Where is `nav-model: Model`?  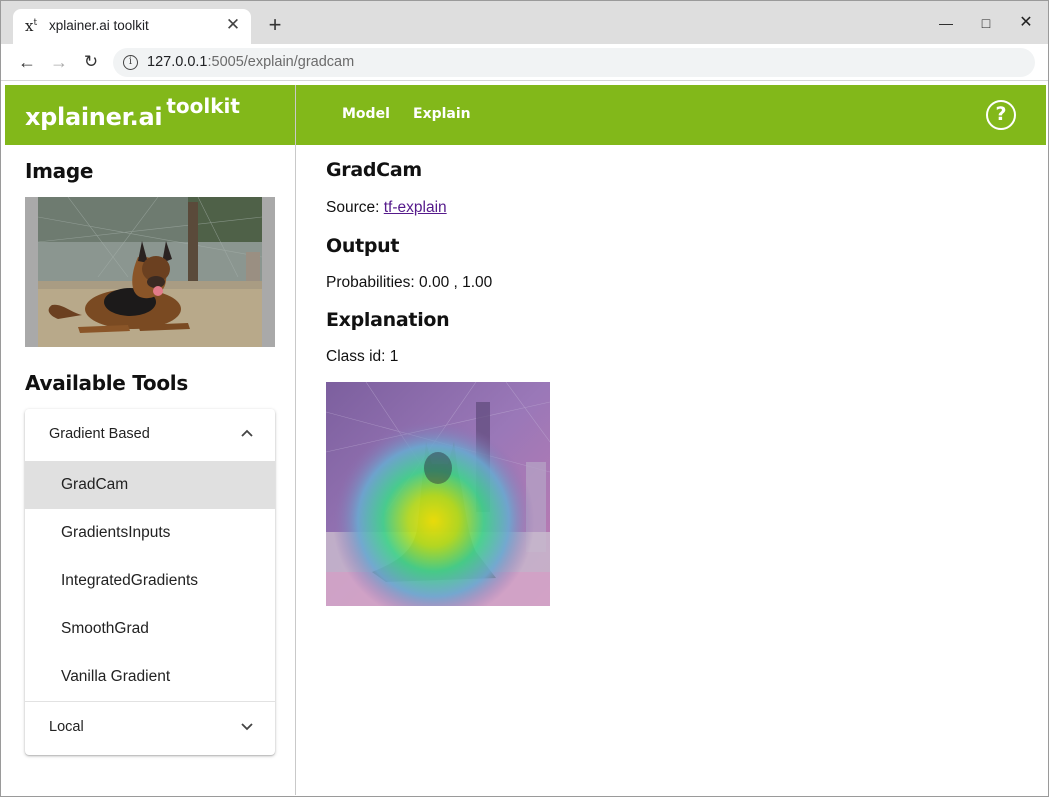
nav-model: Model is located at coordinates (366, 114).